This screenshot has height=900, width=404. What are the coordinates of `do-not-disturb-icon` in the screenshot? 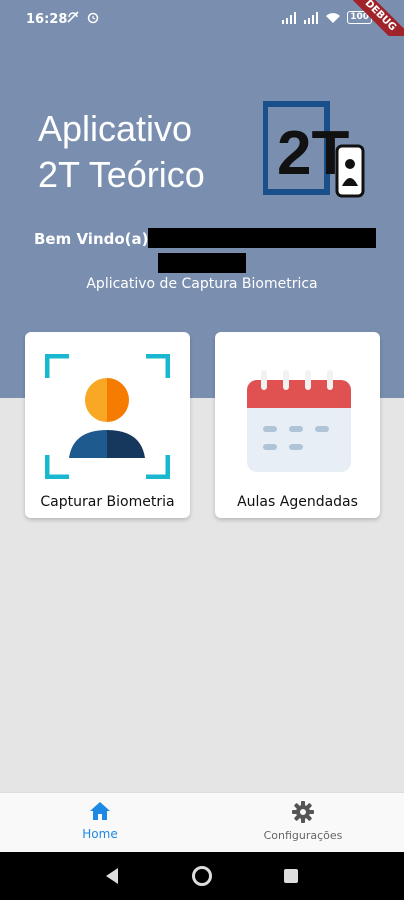 It's located at (73, 17).